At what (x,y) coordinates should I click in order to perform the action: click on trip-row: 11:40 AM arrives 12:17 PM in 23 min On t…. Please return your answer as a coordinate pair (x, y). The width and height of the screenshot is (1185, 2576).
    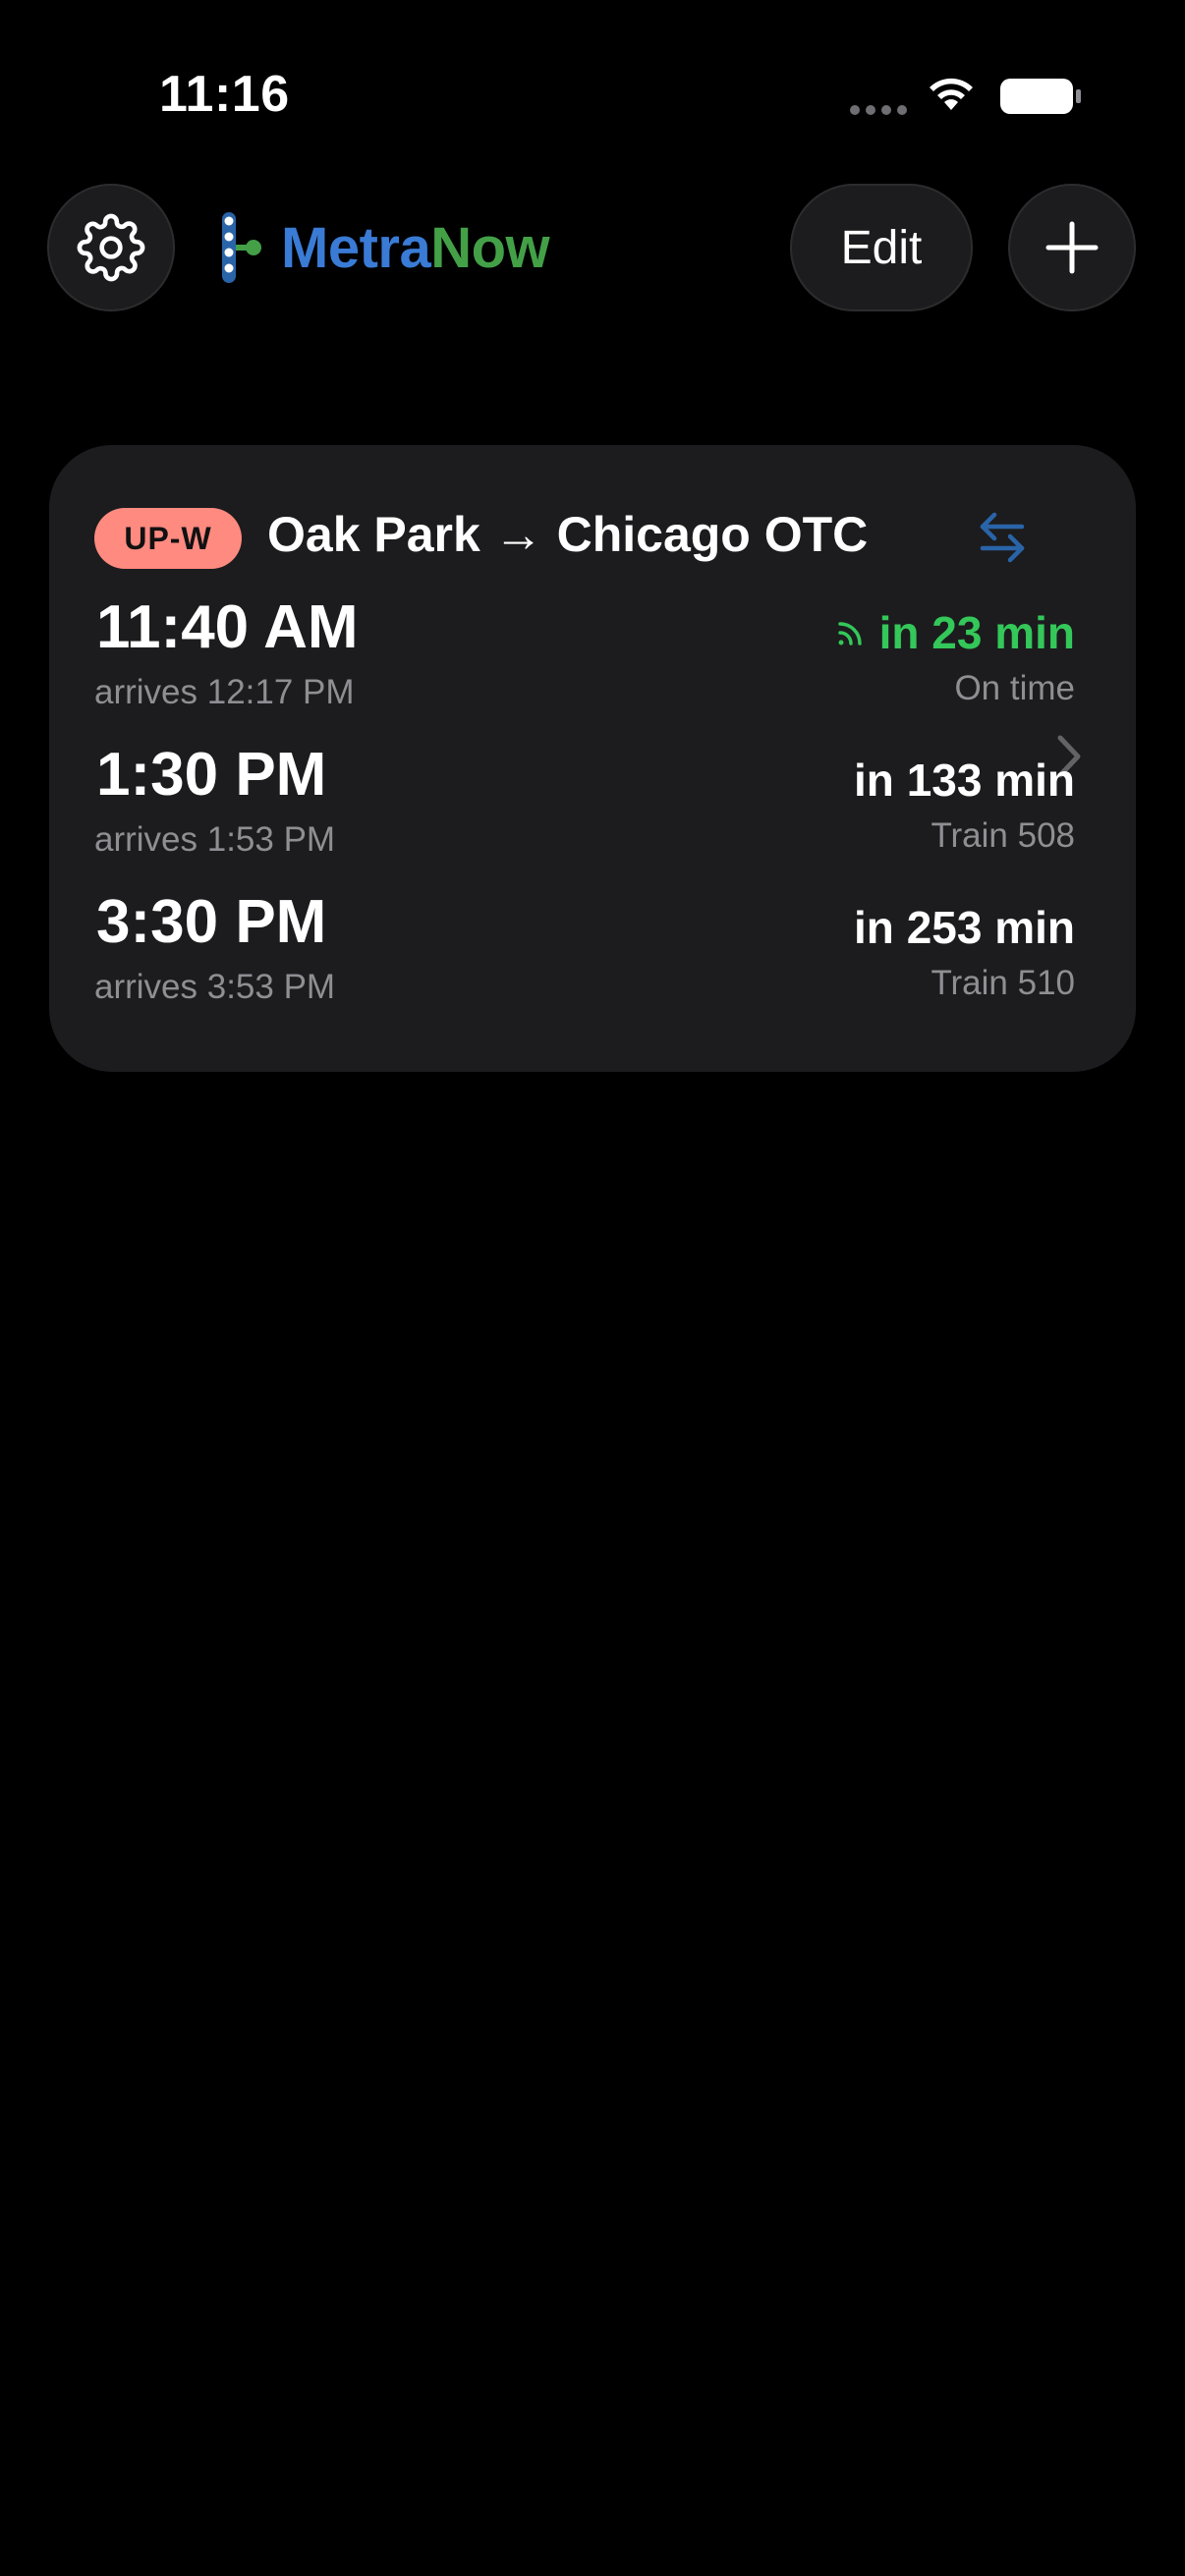
    Looking at the image, I should click on (585, 651).